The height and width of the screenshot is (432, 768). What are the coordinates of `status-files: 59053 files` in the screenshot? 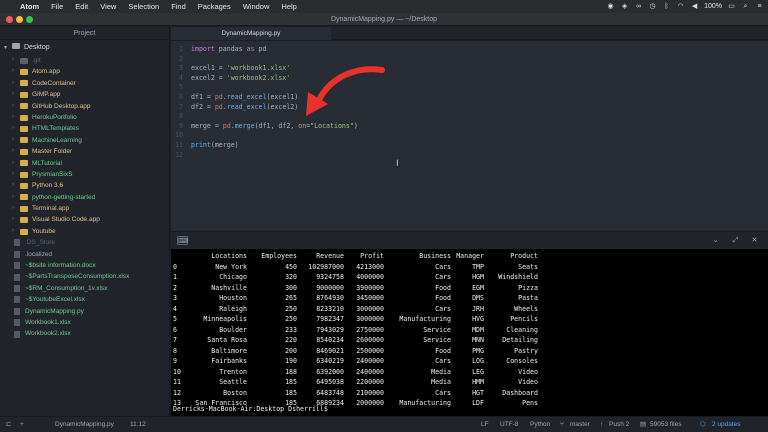 It's located at (665, 424).